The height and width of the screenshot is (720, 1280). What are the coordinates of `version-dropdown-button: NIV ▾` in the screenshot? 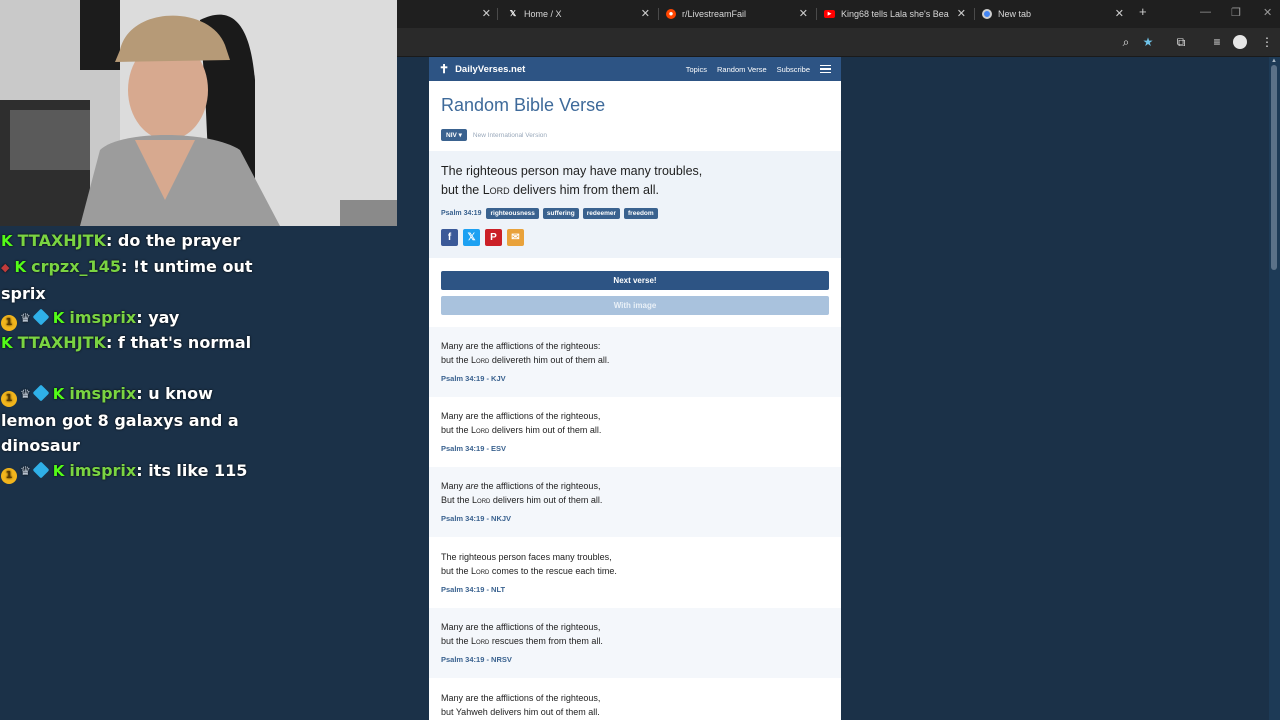 It's located at (454, 135).